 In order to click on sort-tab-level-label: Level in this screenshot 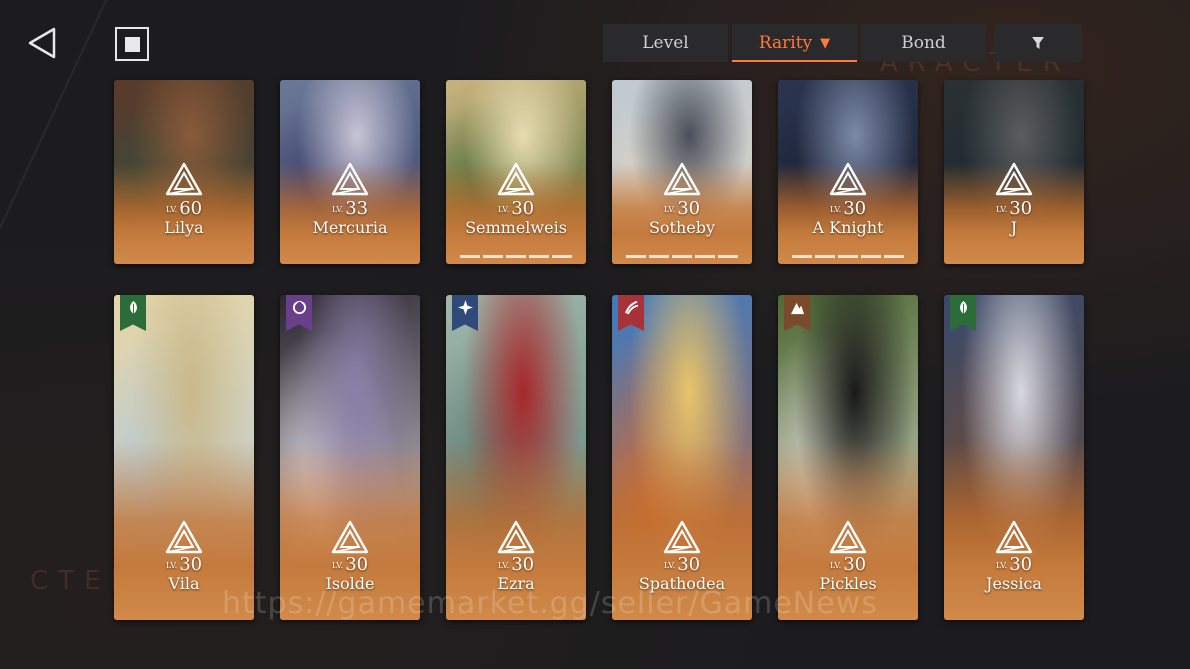, I will do `click(665, 43)`.